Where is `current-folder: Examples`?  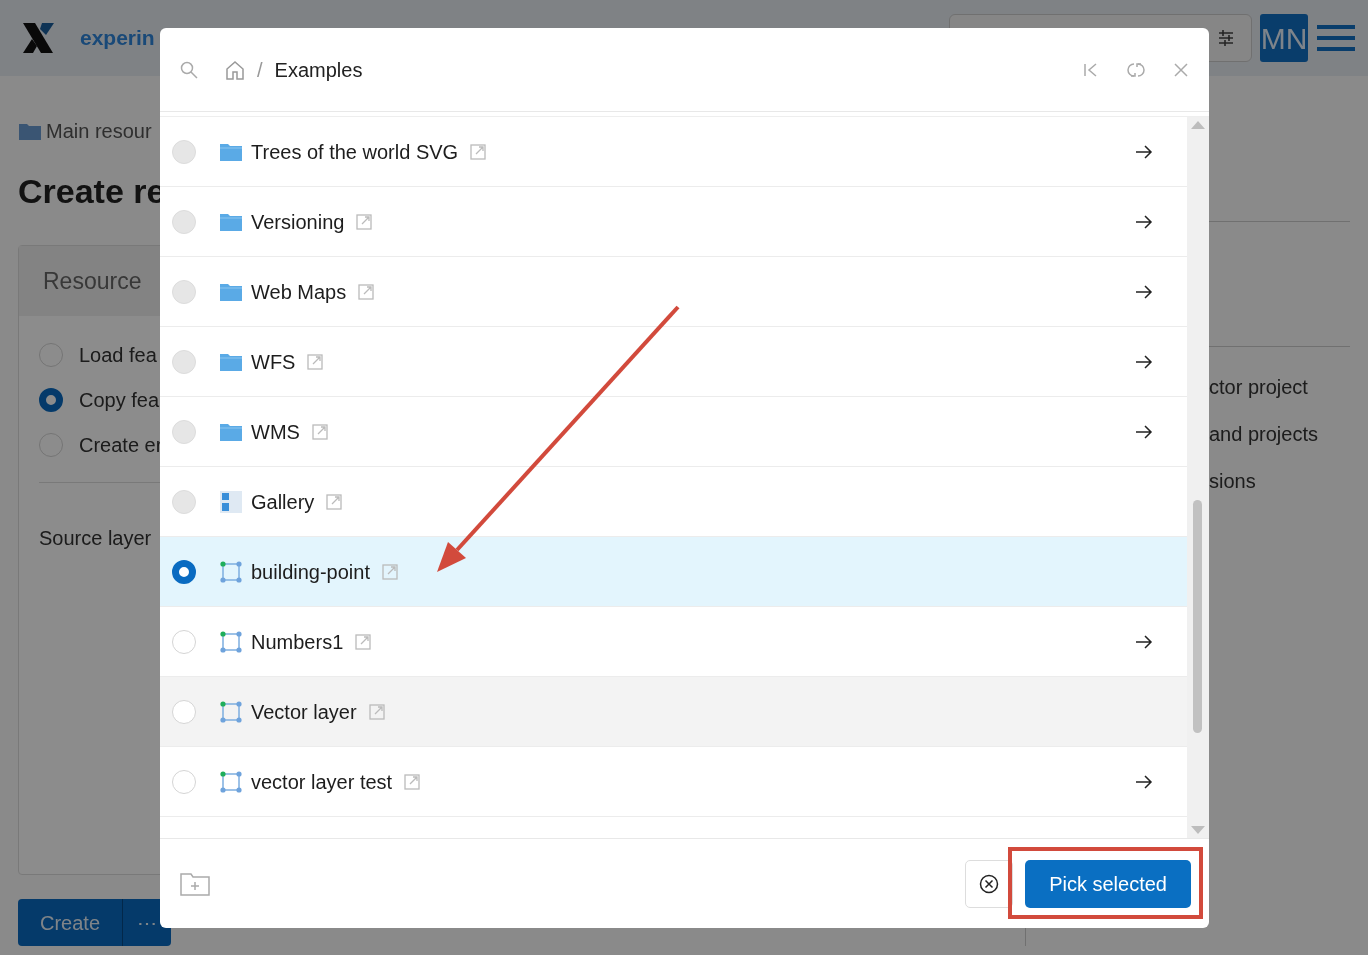 current-folder: Examples is located at coordinates (318, 70).